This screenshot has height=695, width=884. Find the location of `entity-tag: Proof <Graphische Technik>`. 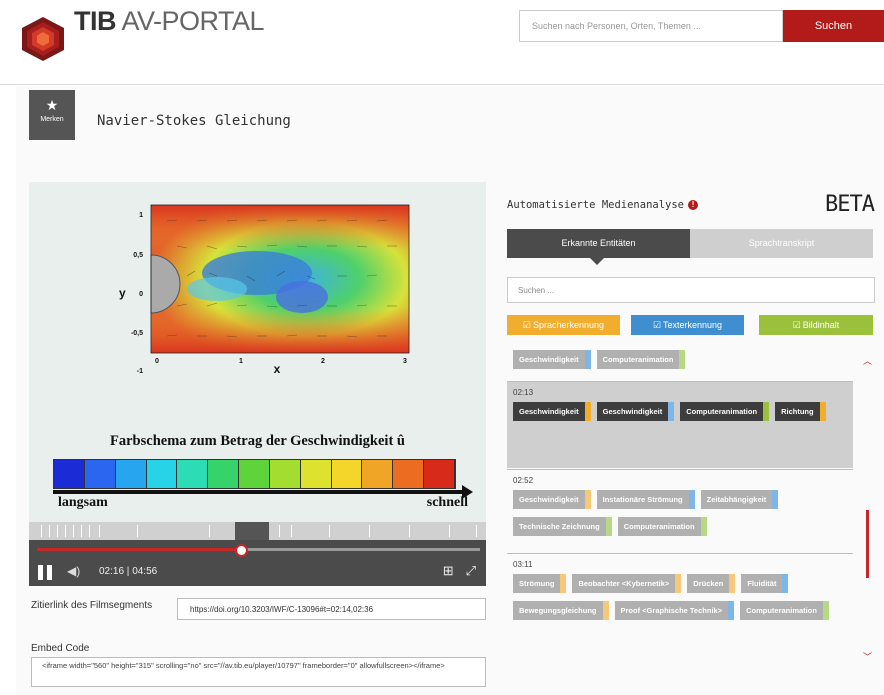

entity-tag: Proof <Graphische Technik> is located at coordinates (674, 610).